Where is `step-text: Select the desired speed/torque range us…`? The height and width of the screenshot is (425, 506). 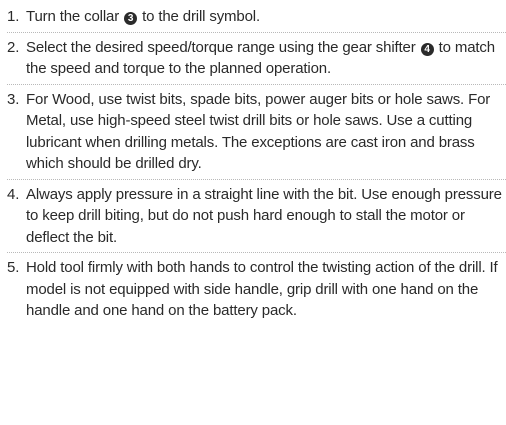
step-text: Select the desired speed/torque range us… is located at coordinates (266, 58).